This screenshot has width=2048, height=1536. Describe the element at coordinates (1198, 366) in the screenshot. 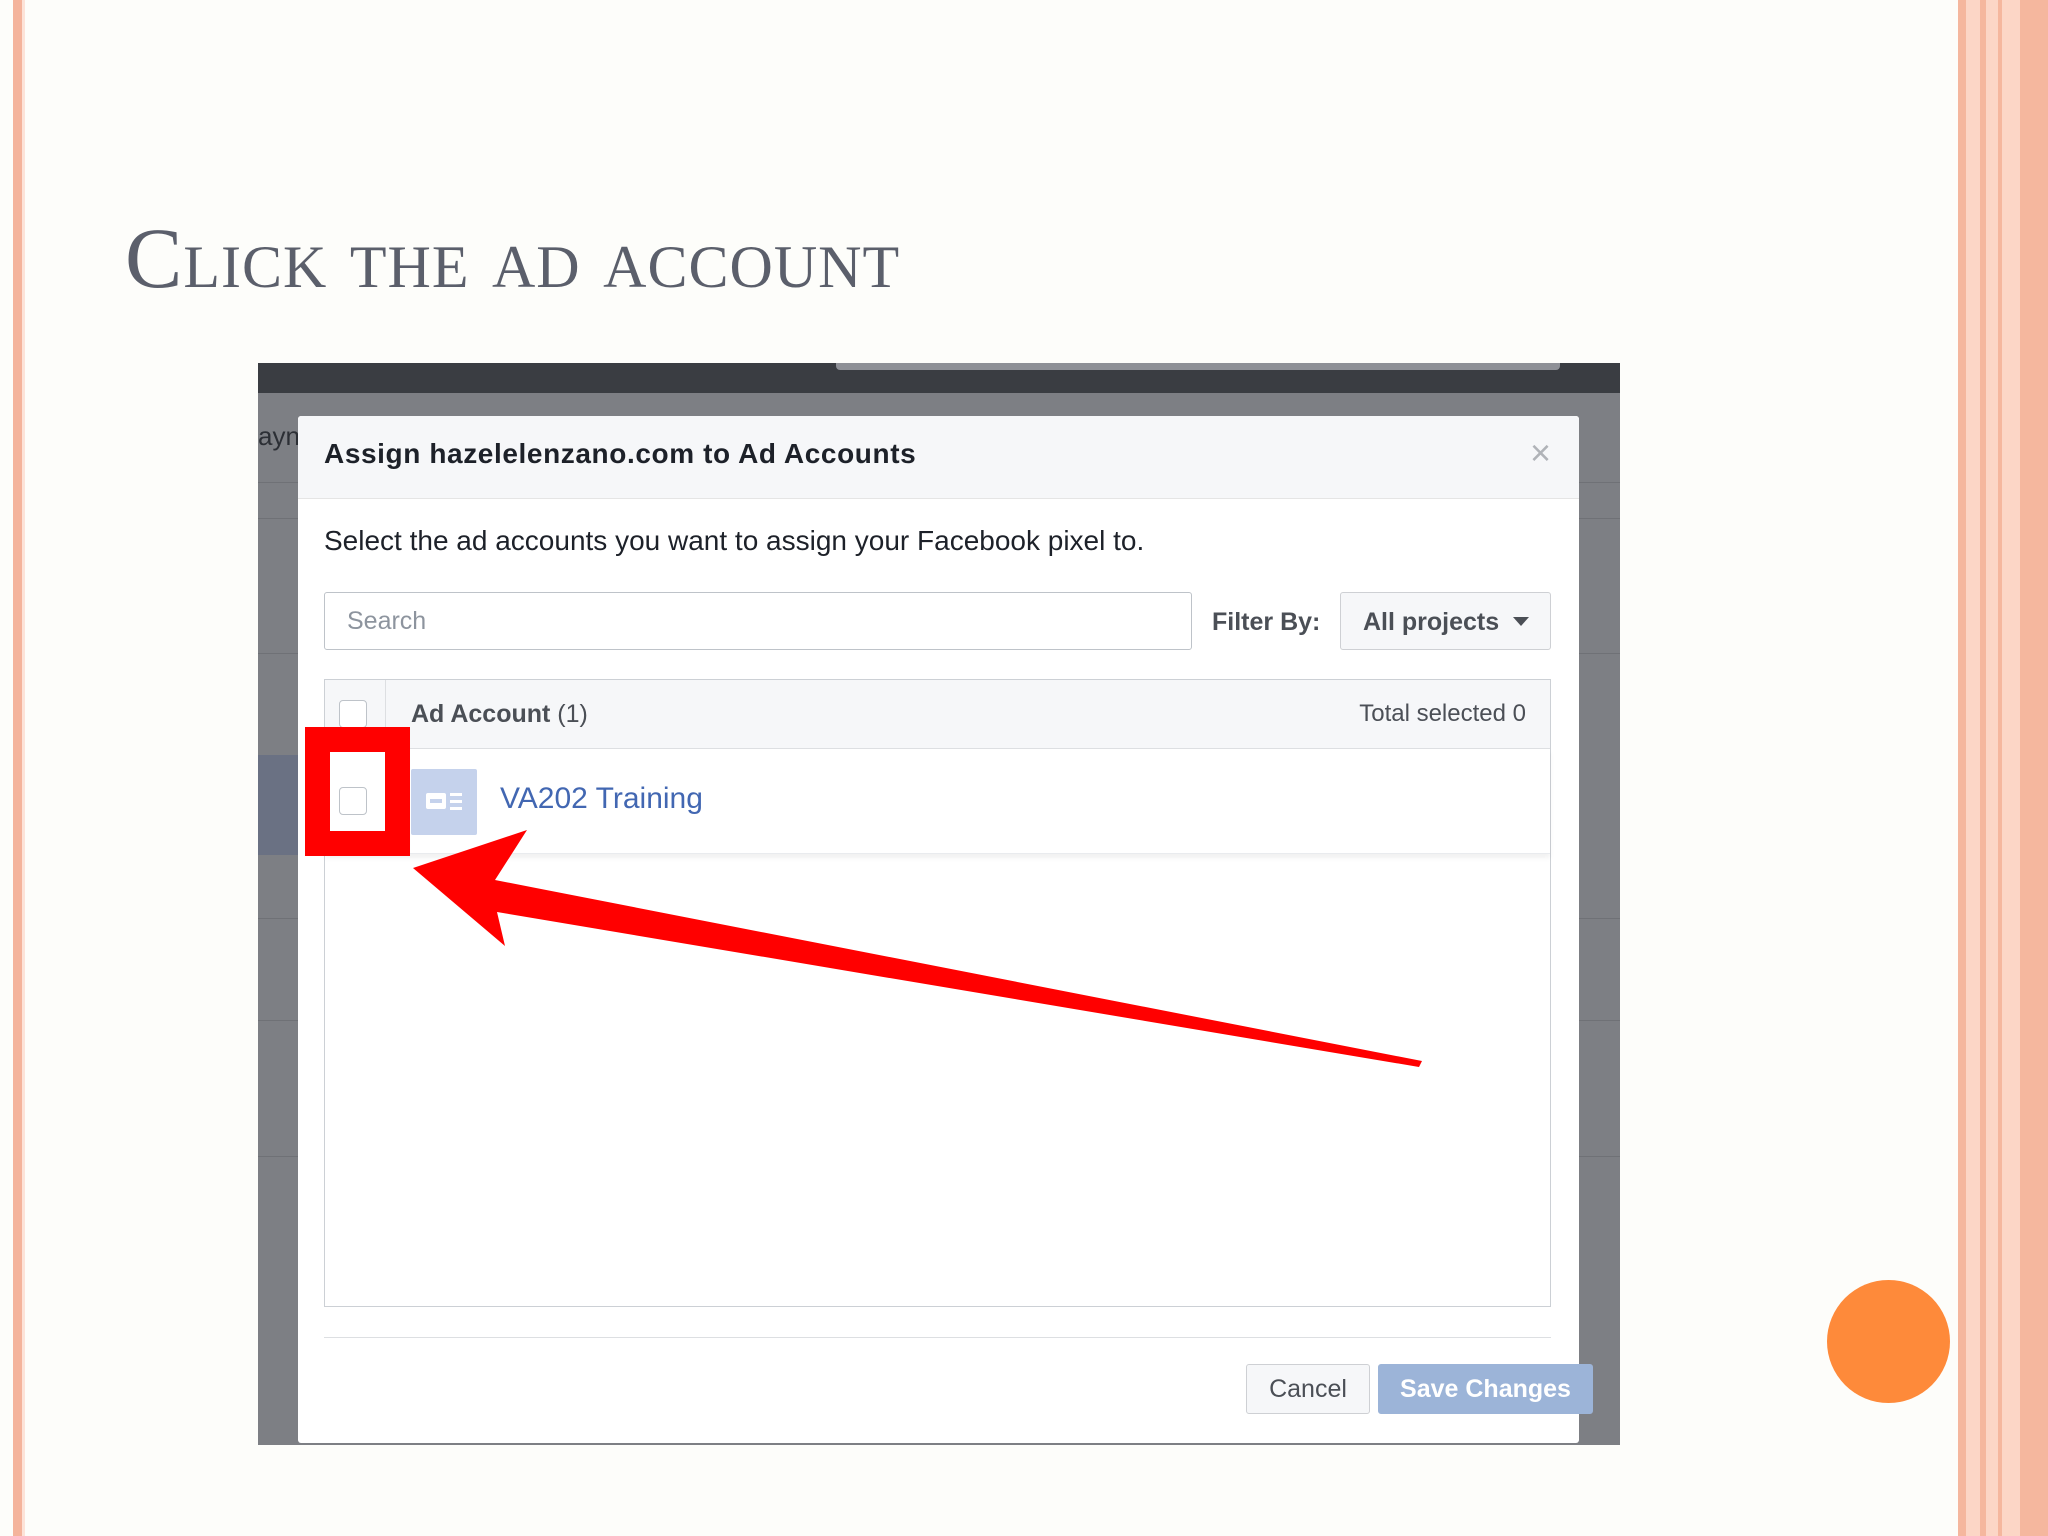

I see `top-bar-tab` at that location.